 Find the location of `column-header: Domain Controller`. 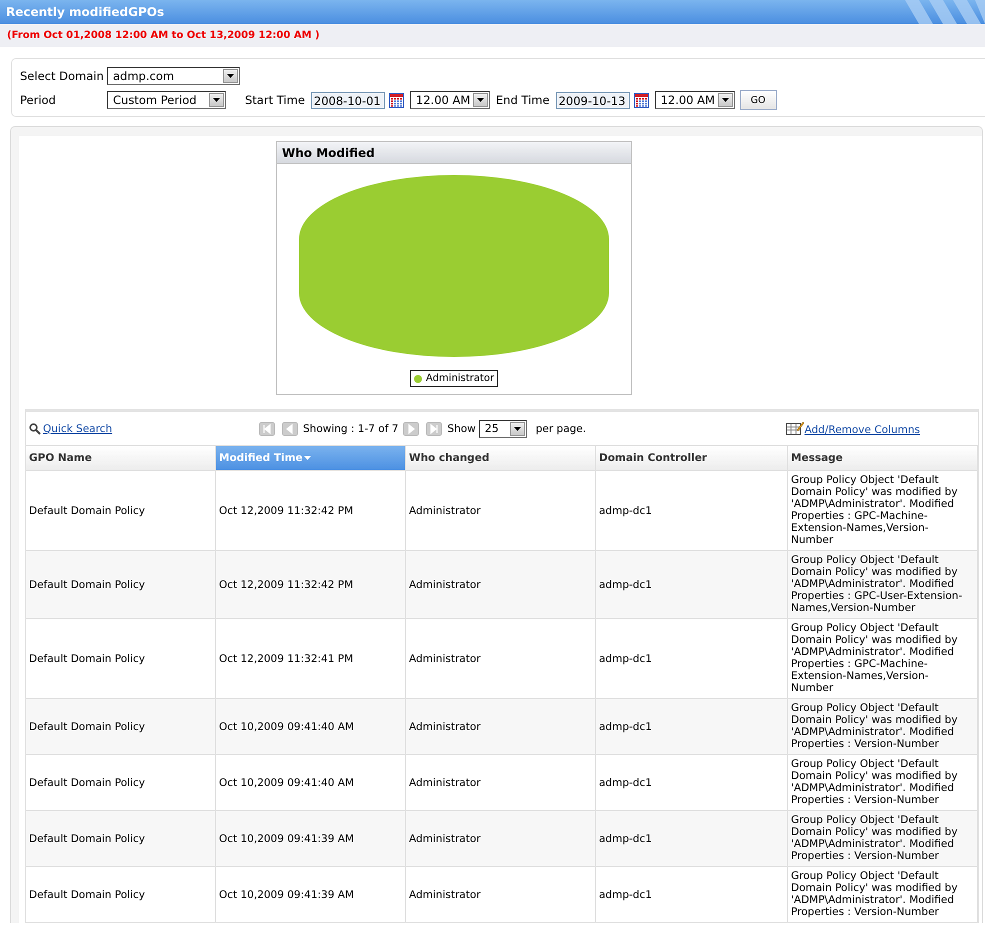

column-header: Domain Controller is located at coordinates (692, 457).